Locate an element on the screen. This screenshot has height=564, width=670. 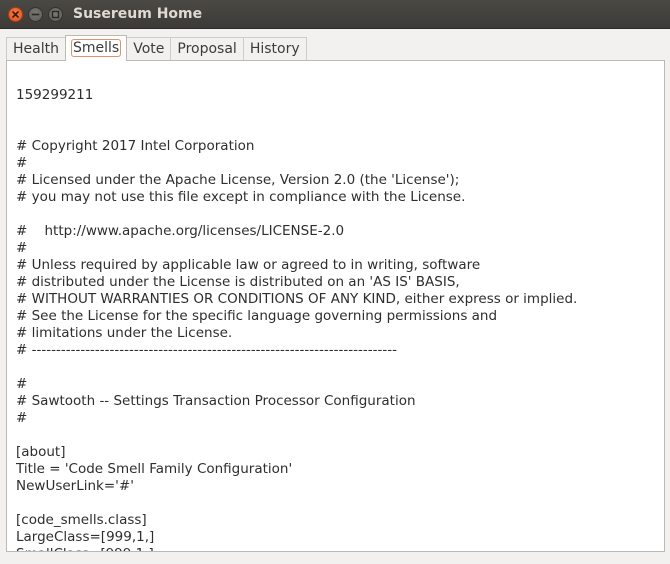
tab-label: Proposal is located at coordinates (207, 49).